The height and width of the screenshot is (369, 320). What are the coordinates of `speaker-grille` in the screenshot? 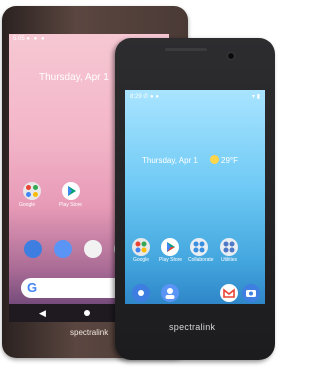 It's located at (186, 49).